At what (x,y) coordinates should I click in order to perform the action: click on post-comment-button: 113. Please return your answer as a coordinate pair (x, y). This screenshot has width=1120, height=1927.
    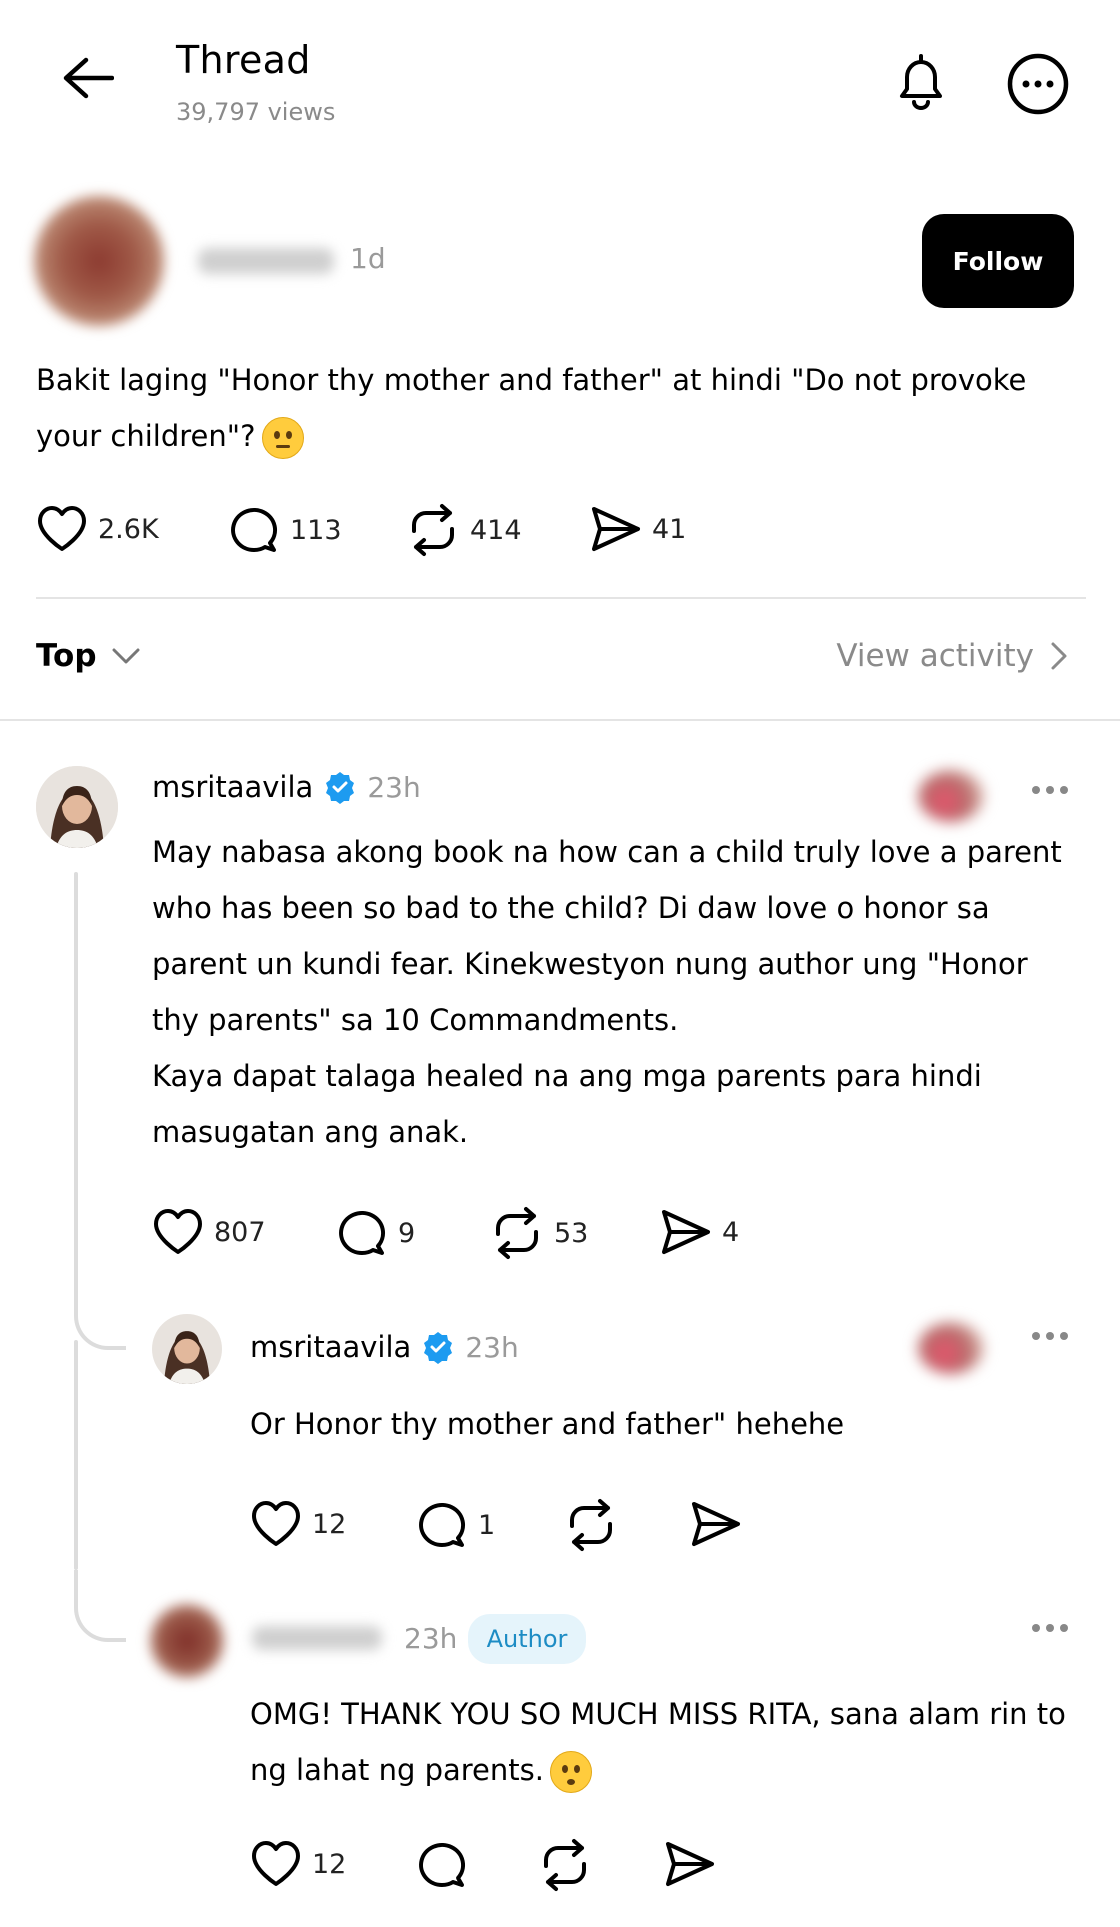
    Looking at the image, I should click on (285, 530).